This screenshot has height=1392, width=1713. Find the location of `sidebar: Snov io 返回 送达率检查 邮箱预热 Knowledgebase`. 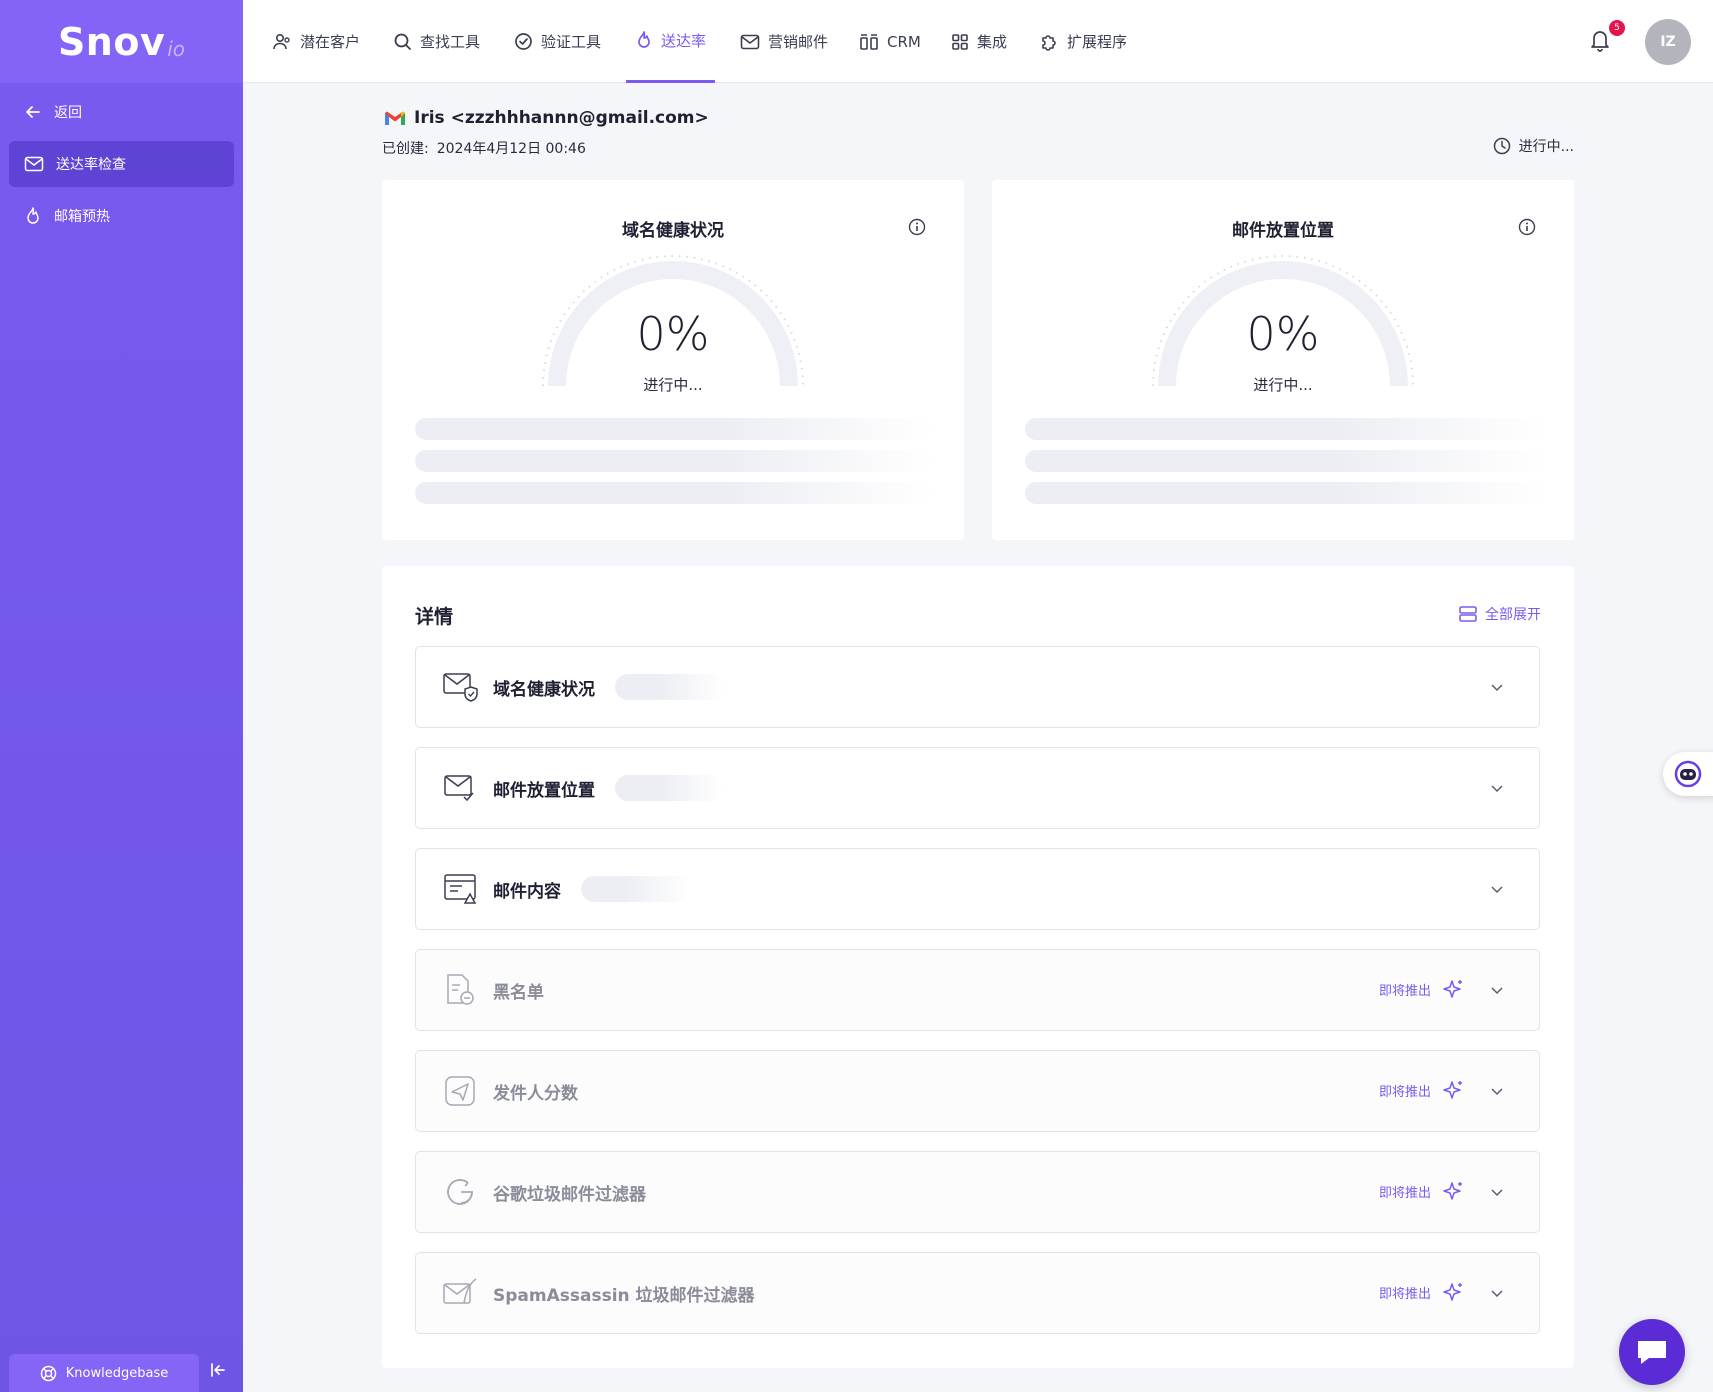

sidebar: Snov io 返回 送达率检查 邮箱预热 Knowledgebase is located at coordinates (121, 696).